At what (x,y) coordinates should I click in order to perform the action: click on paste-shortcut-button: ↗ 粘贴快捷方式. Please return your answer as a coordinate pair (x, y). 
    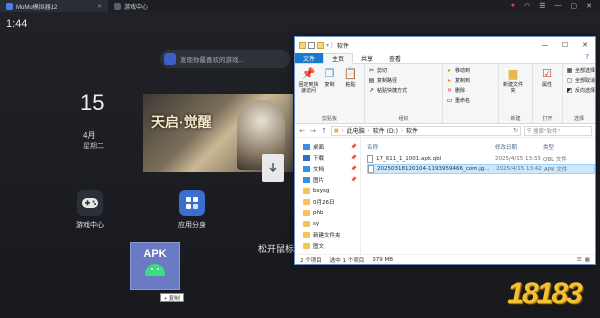
    Looking at the image, I should click on (387, 90).